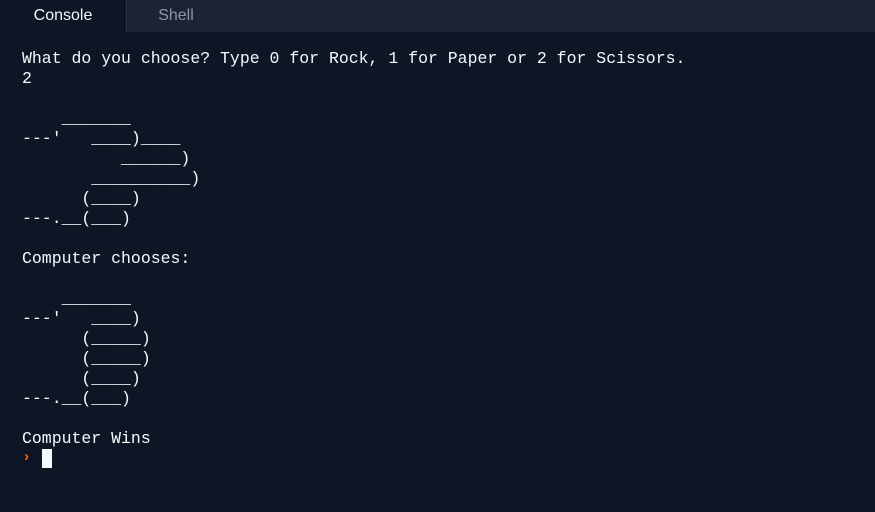  What do you see at coordinates (47, 458) in the screenshot?
I see `text-cursor` at bounding box center [47, 458].